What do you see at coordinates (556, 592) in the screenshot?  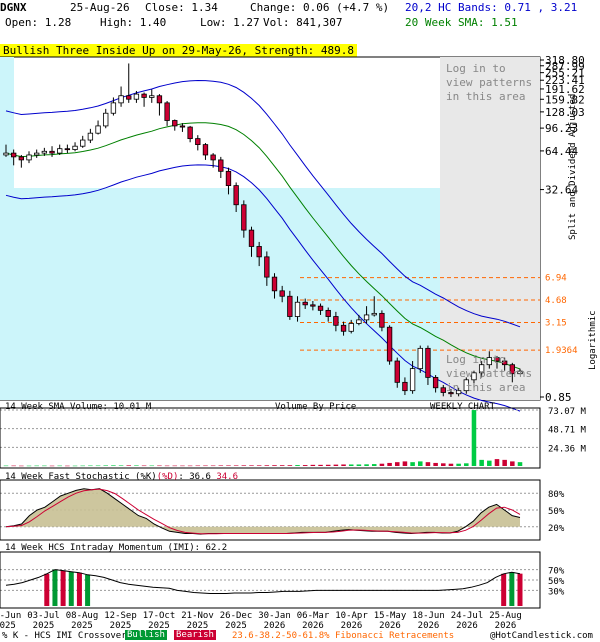 I see `imi-tick-label: 30%` at bounding box center [556, 592].